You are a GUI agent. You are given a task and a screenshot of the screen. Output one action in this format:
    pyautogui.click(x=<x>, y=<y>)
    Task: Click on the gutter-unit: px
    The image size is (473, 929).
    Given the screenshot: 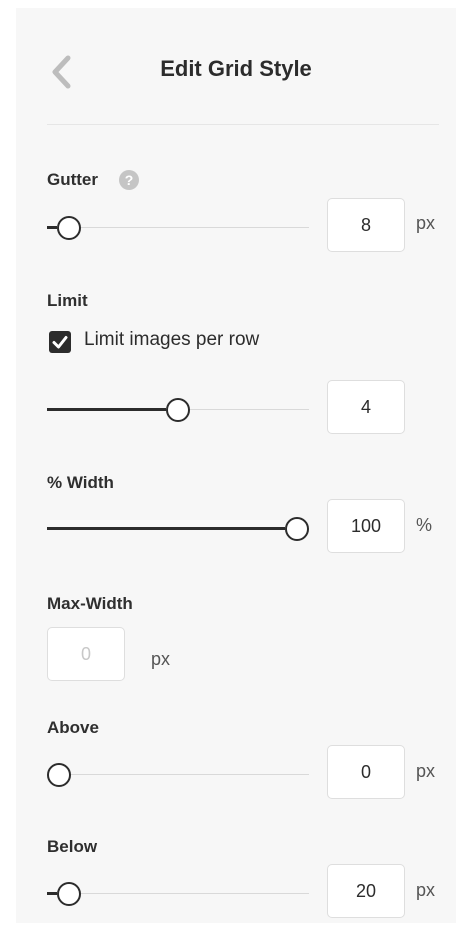 What is the action you would take?
    pyautogui.click(x=426, y=223)
    